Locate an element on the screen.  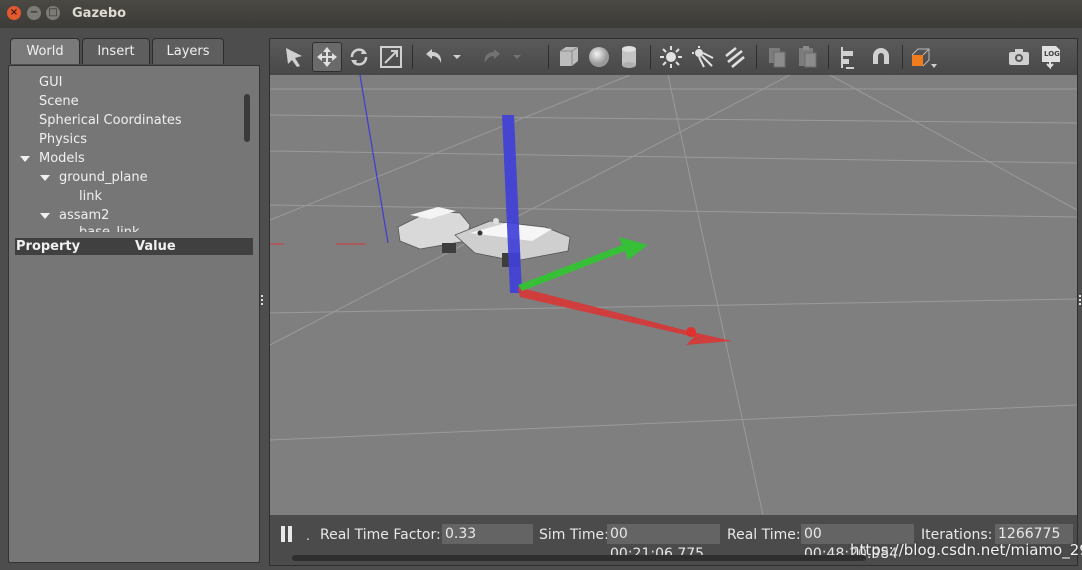
window-title: Gazebo is located at coordinates (99, 13).